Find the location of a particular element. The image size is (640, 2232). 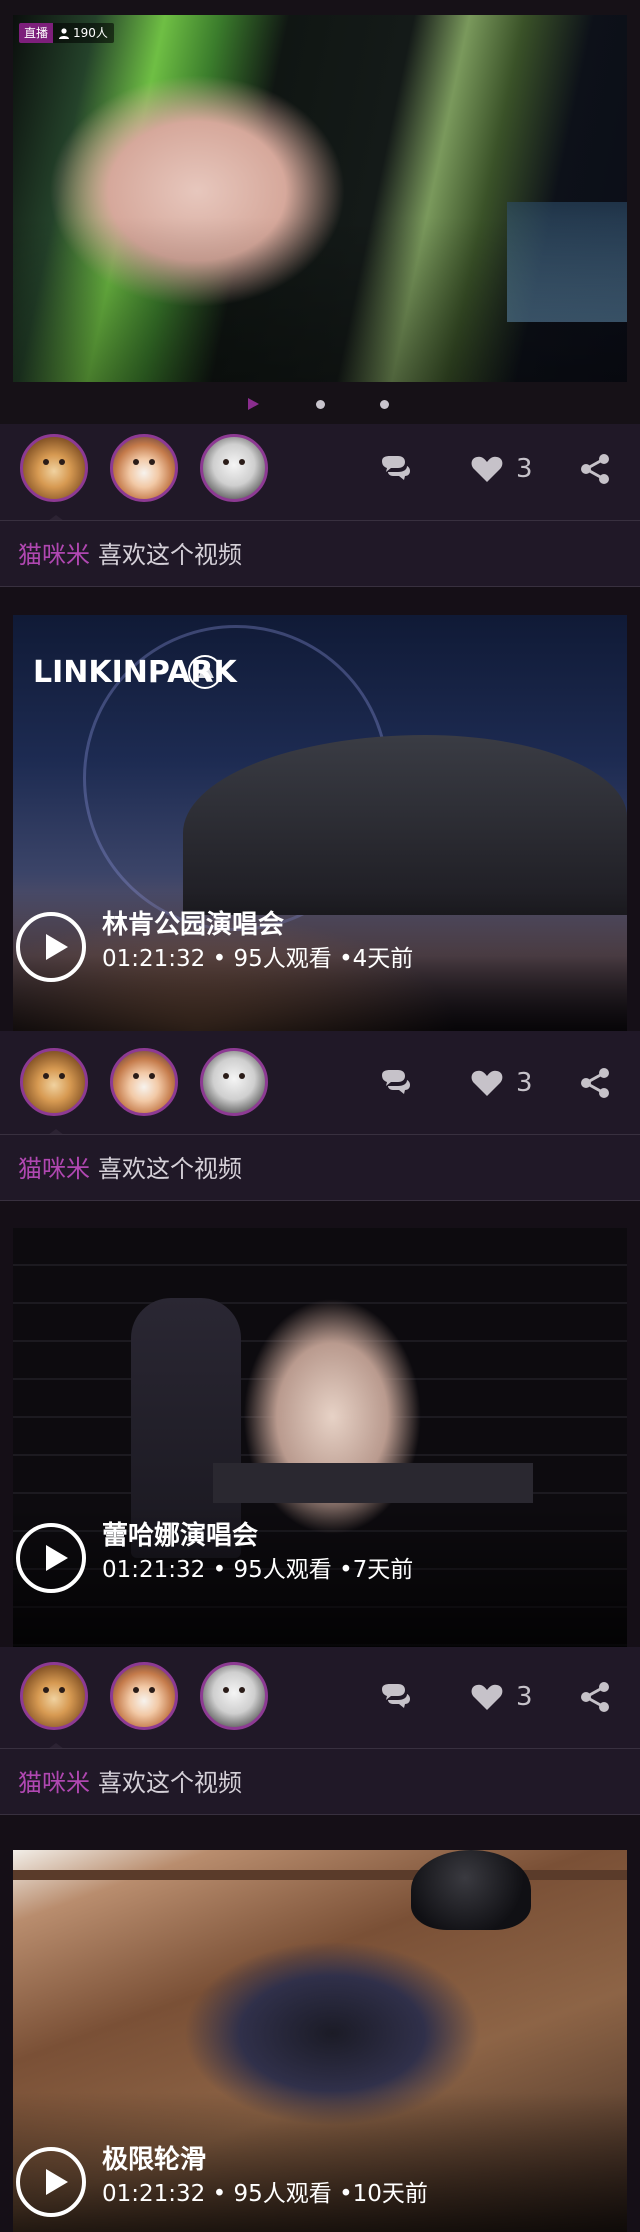

play-arrow-icon is located at coordinates (253, 404).